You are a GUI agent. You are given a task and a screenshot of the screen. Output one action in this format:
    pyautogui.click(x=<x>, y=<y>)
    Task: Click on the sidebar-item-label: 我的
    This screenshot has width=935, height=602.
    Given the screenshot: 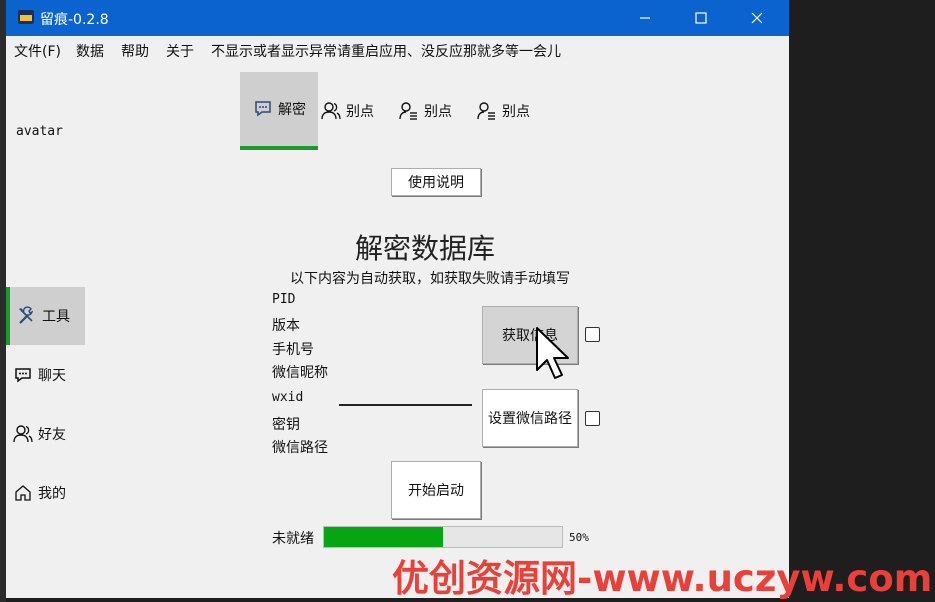 What is the action you would take?
    pyautogui.click(x=52, y=494)
    